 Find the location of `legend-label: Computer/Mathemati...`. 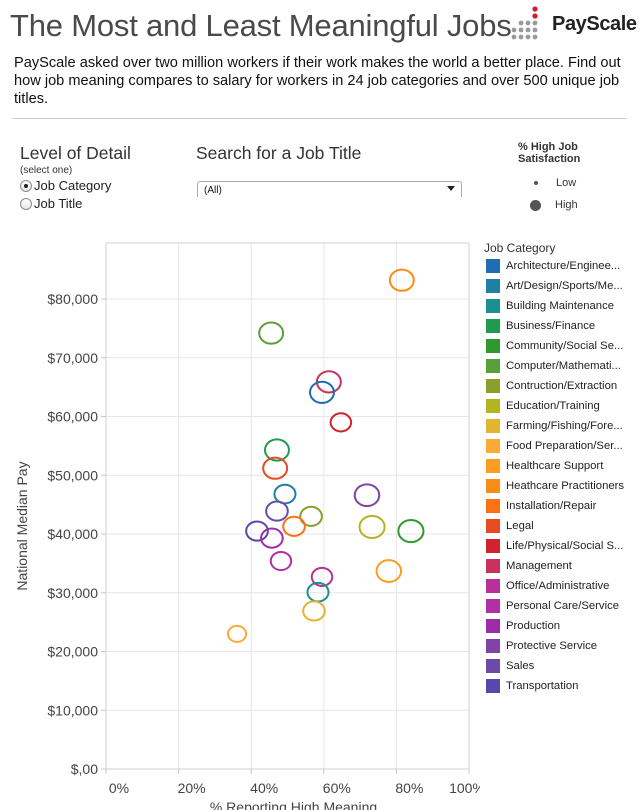

legend-label: Computer/Mathemati... is located at coordinates (563, 366).